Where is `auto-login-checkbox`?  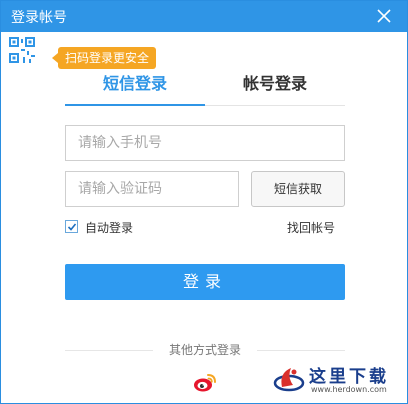
auto-login-checkbox is located at coordinates (71, 226).